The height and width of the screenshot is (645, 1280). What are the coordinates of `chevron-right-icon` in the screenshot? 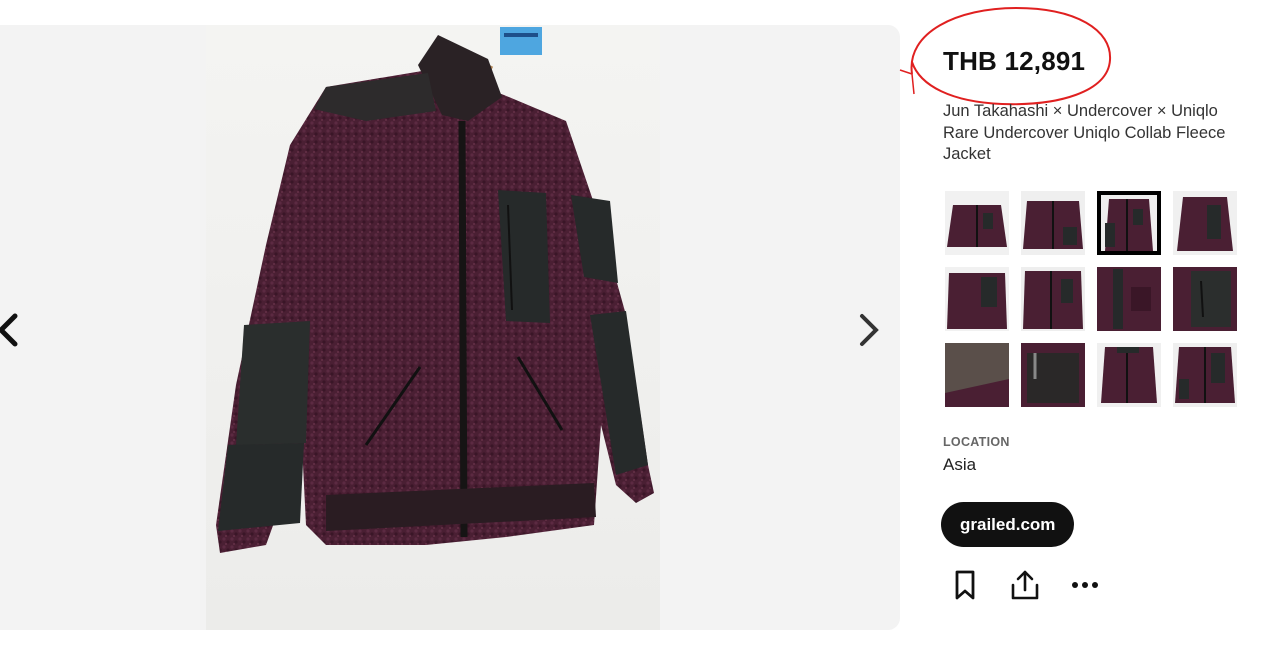 It's located at (869, 330).